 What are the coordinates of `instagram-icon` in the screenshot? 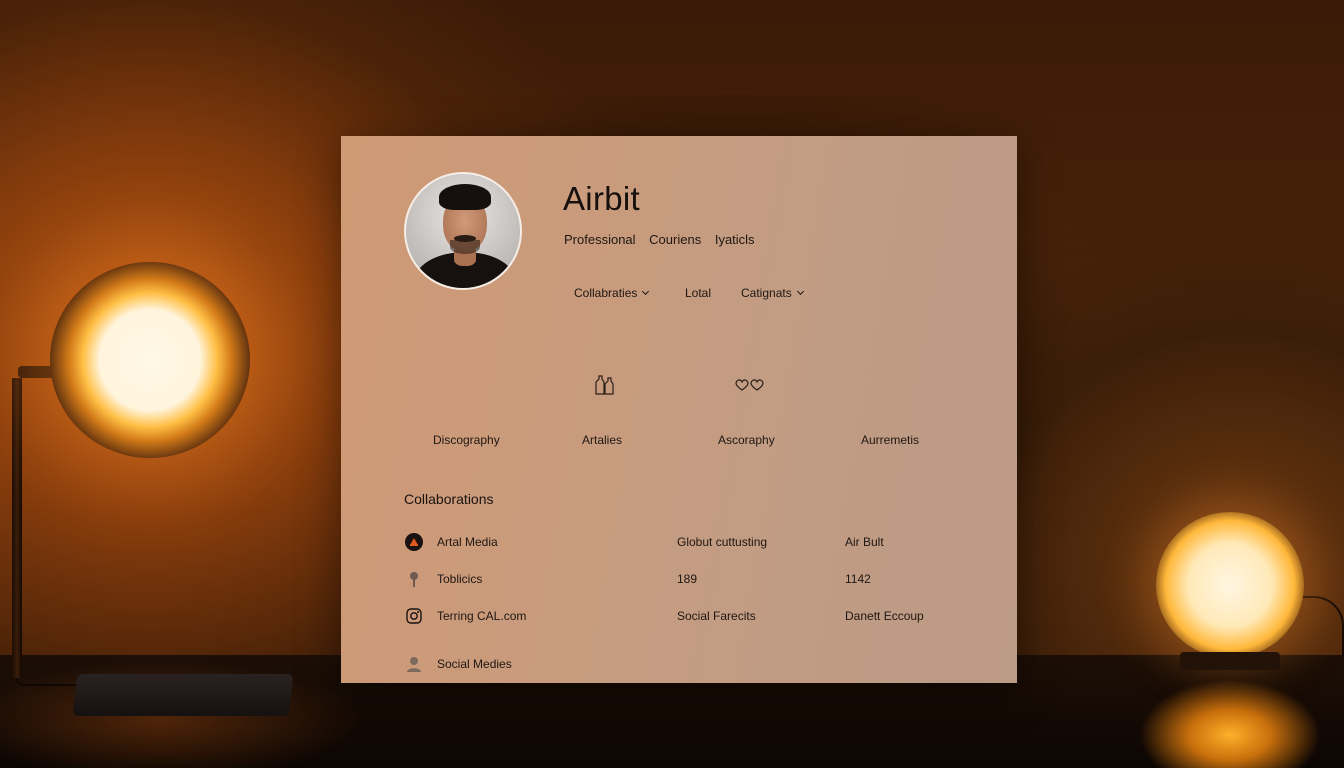 It's located at (414, 616).